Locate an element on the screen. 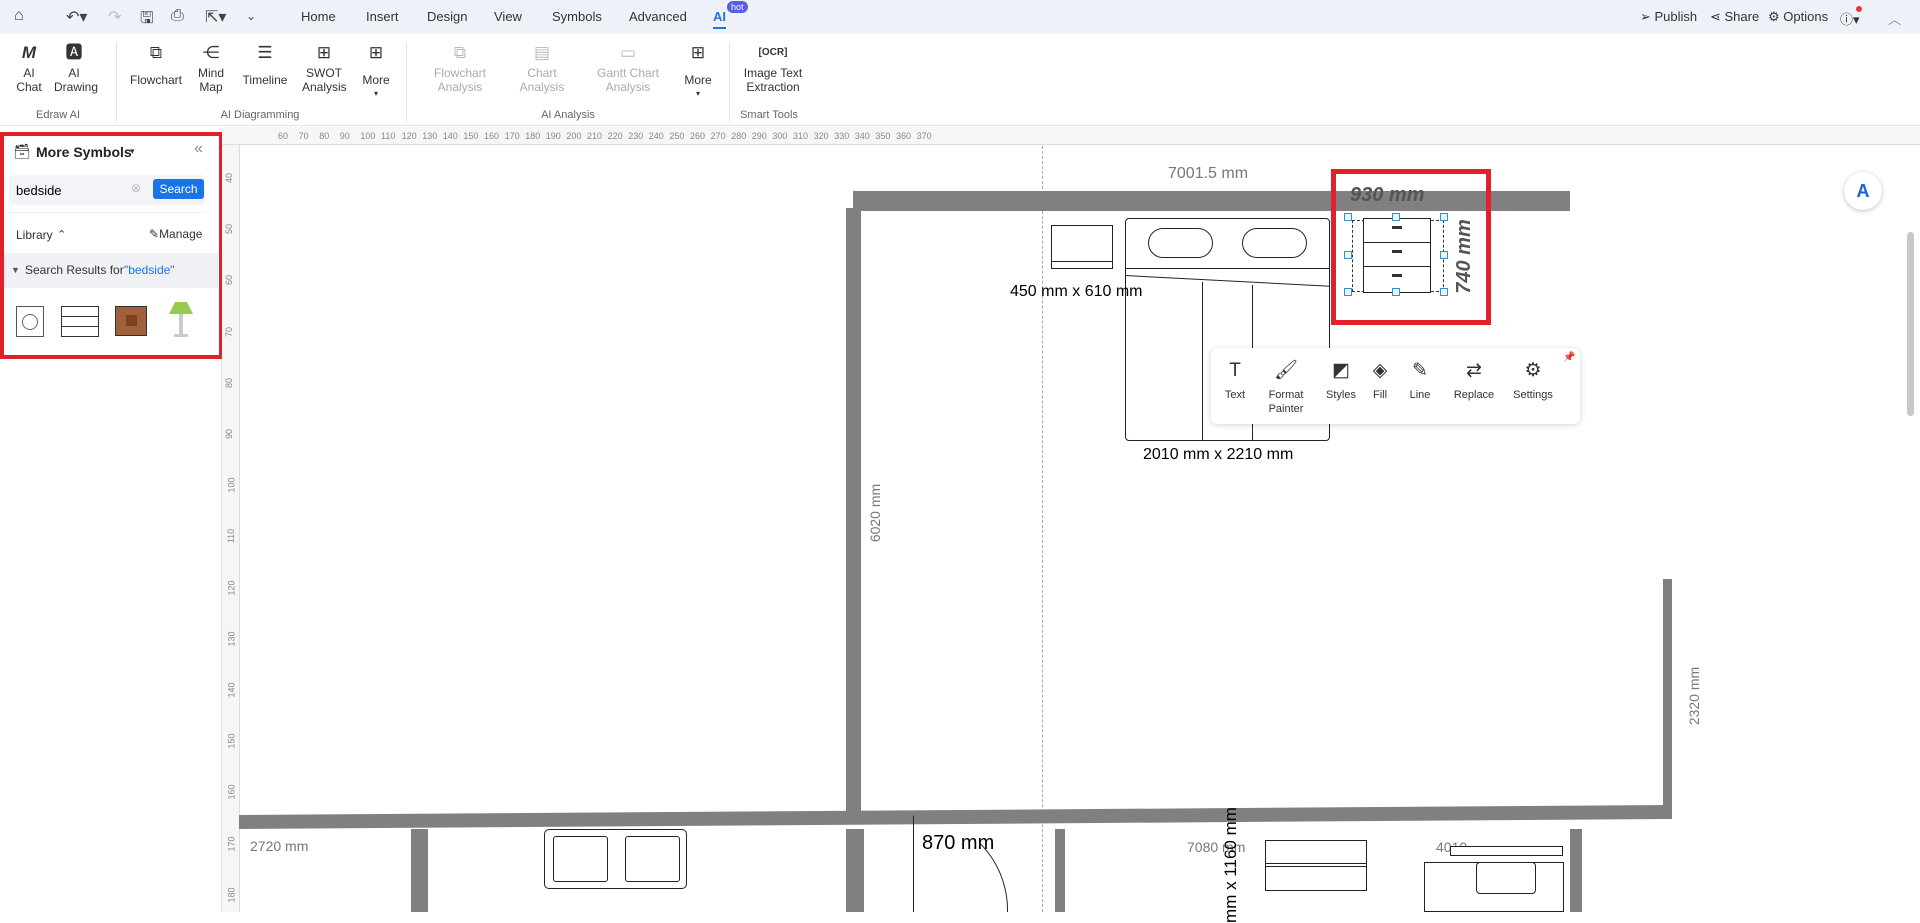 The width and height of the screenshot is (1920, 923). more-quick-icon: ⌄ is located at coordinates (251, 16).